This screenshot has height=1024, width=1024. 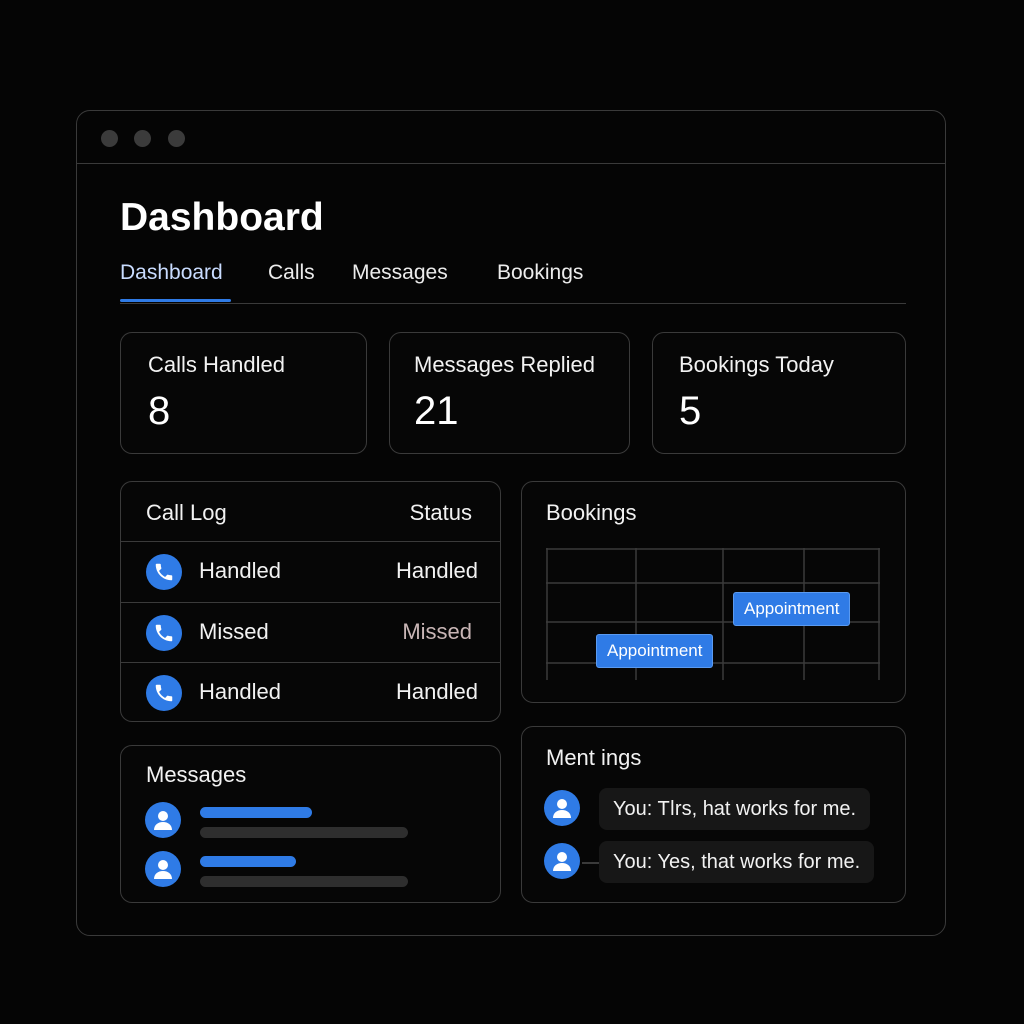 I want to click on tab-messages: Messages, so click(x=400, y=273).